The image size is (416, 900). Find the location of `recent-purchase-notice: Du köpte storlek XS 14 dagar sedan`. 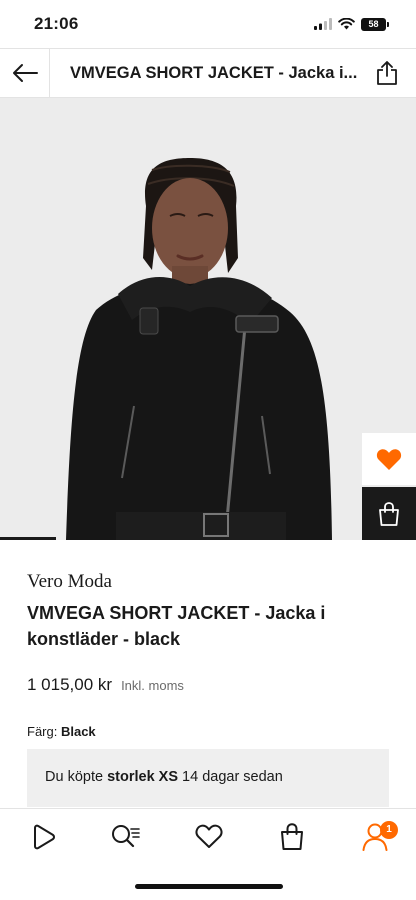

recent-purchase-notice: Du köpte storlek XS 14 dagar sedan is located at coordinates (208, 778).